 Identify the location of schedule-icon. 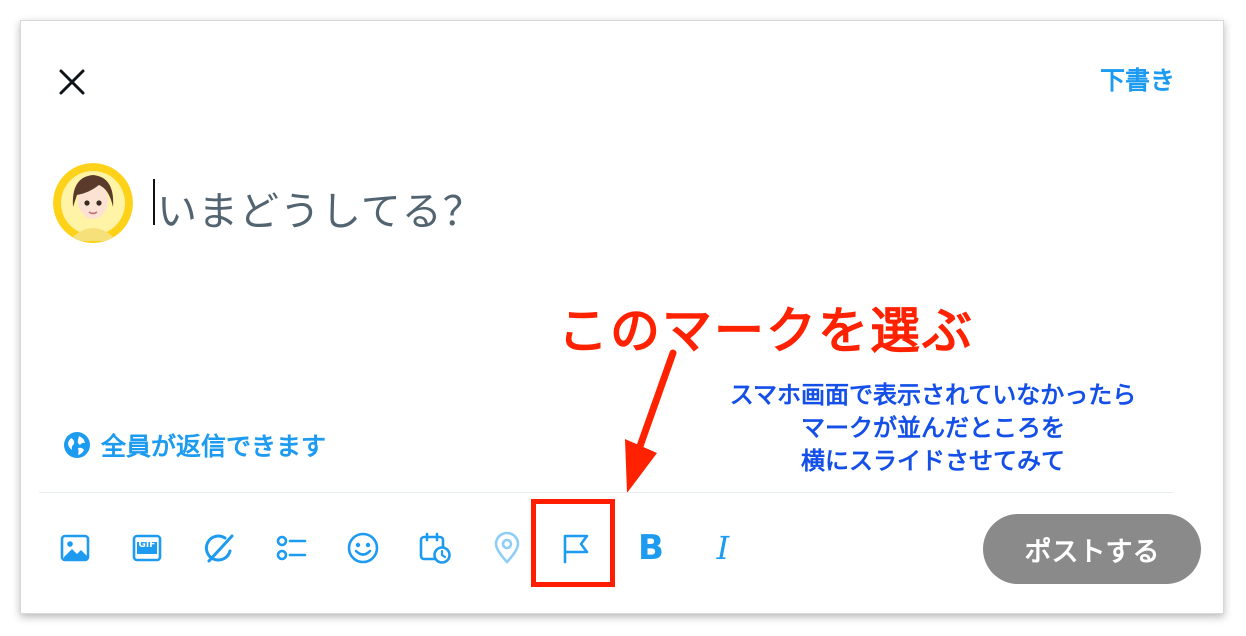
(435, 548).